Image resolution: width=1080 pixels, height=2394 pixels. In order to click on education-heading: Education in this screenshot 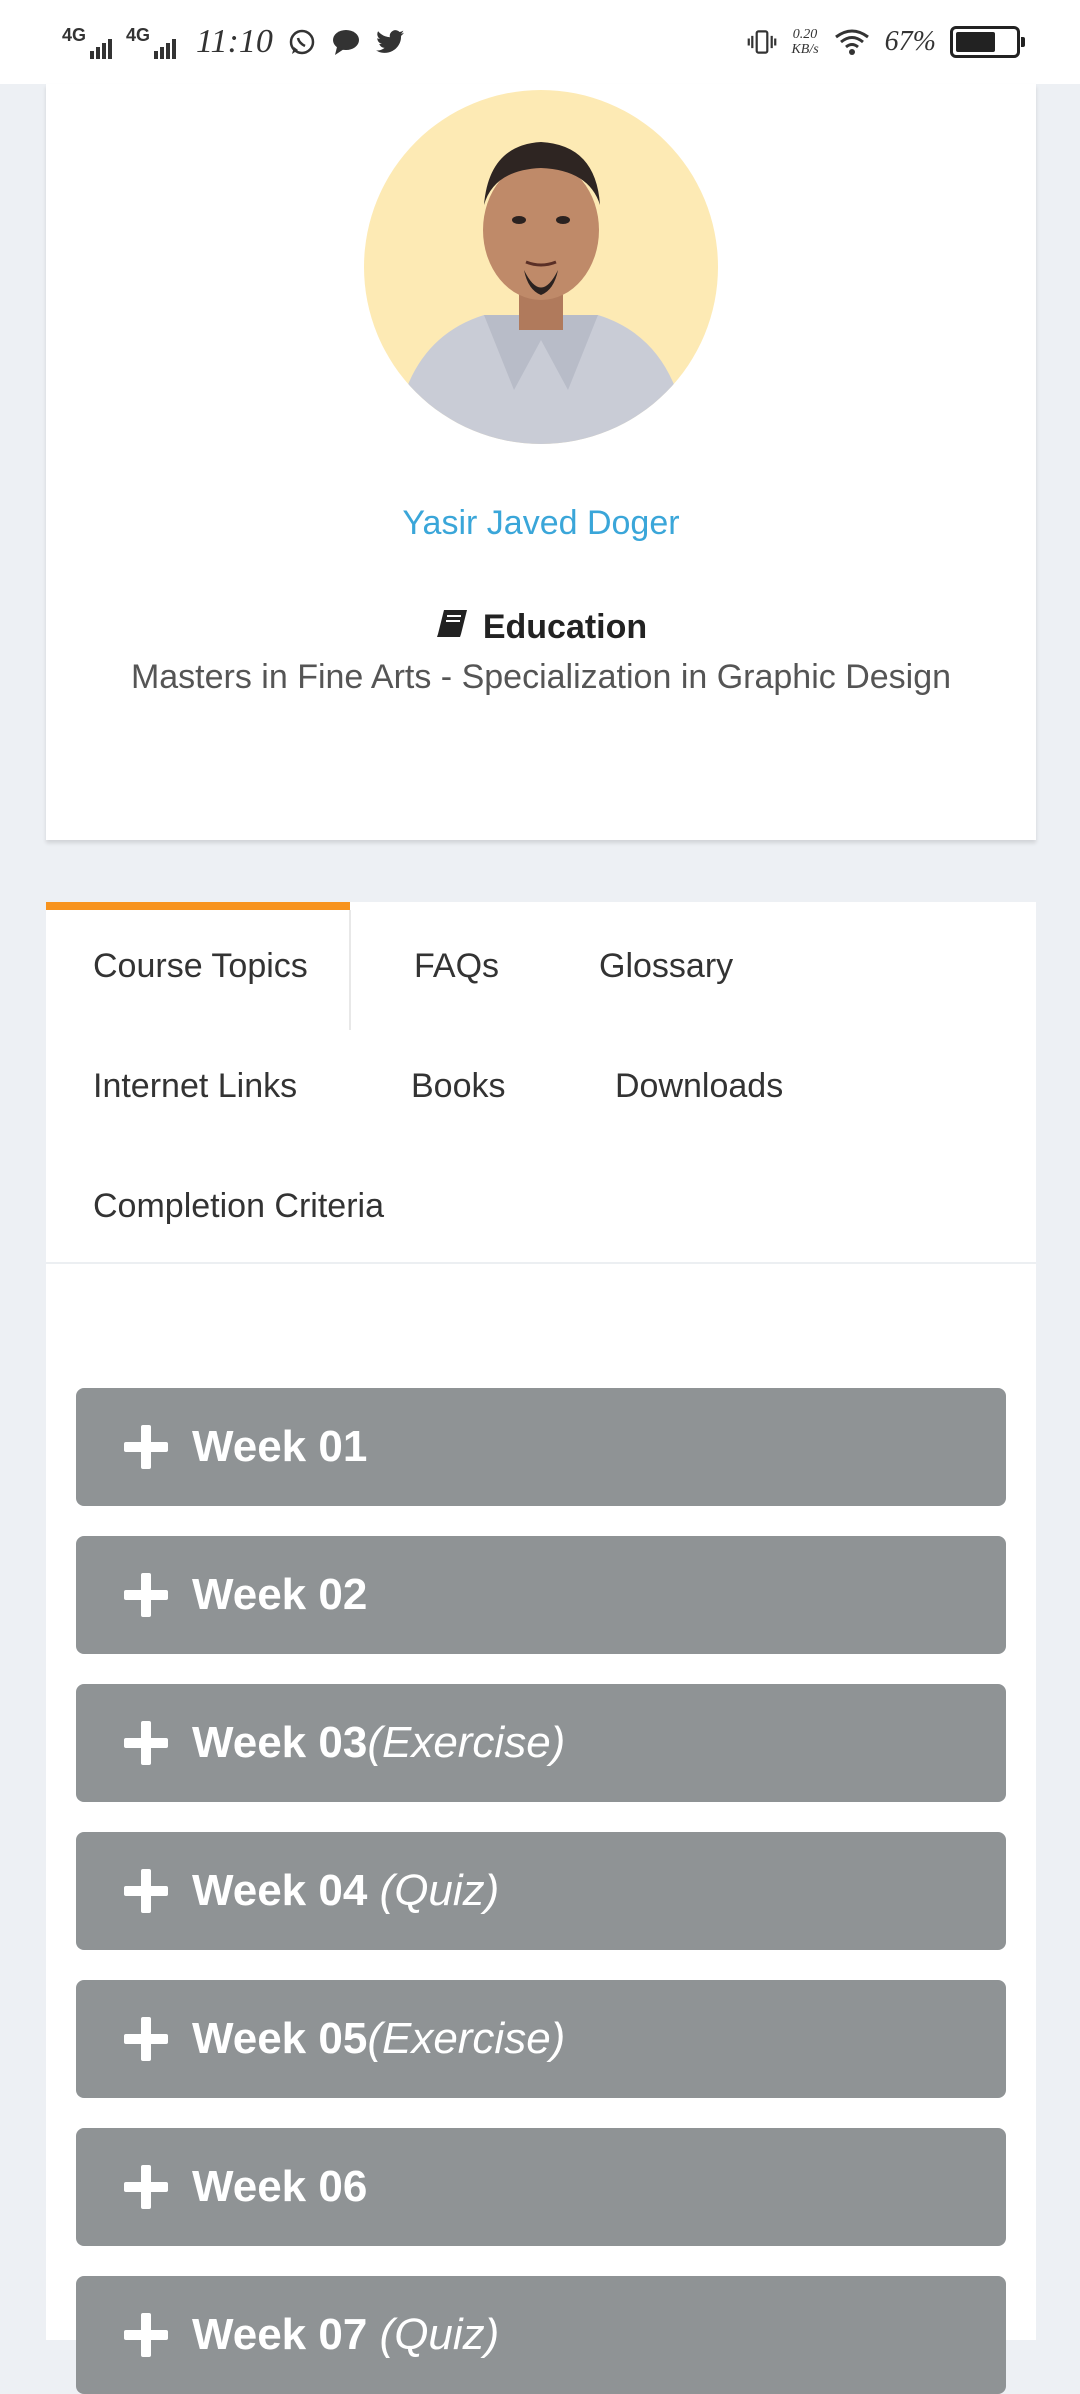, I will do `click(541, 627)`.